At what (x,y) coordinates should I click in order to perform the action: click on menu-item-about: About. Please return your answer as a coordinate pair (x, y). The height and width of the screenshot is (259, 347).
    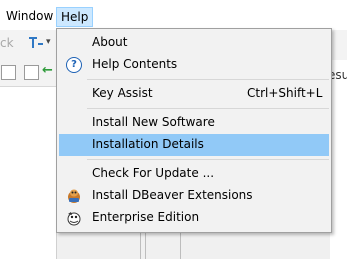
    Looking at the image, I should click on (194, 43).